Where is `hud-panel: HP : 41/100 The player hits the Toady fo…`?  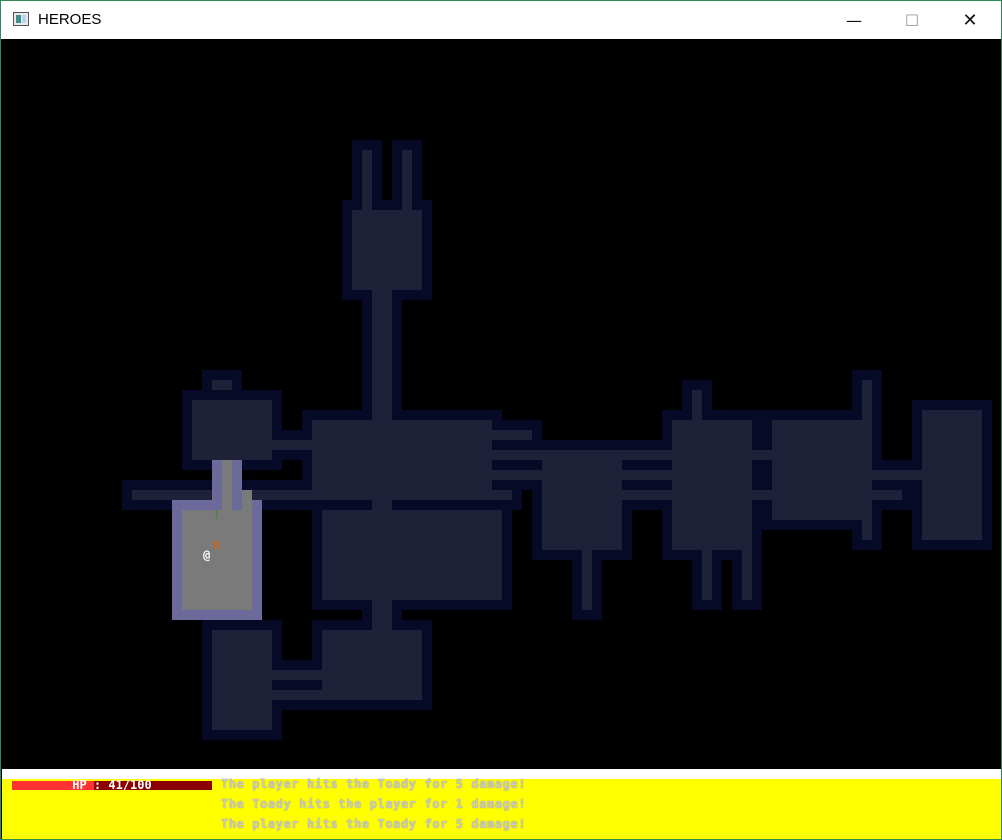 hud-panel: HP : 41/100 The player hits the Toady fo… is located at coordinates (501, 808).